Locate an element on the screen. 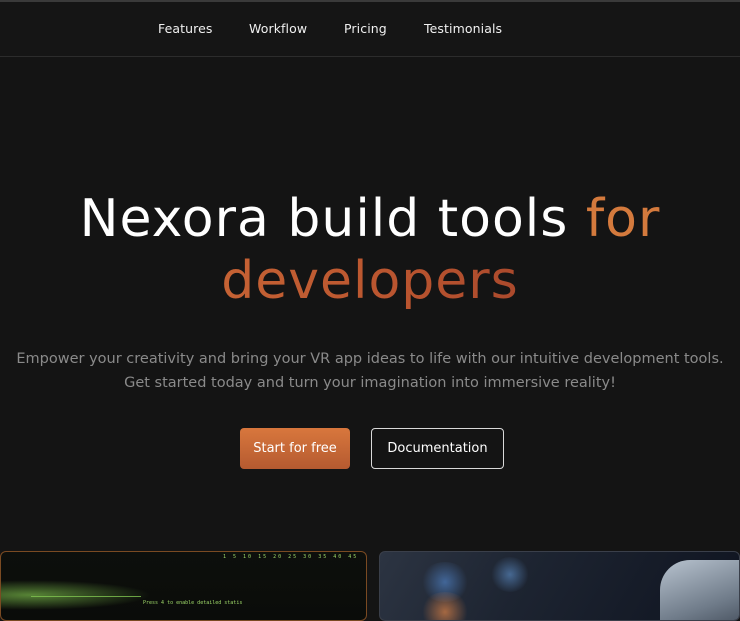  terminal-text: Press 4 to enable detailed statis is located at coordinates (193, 603).